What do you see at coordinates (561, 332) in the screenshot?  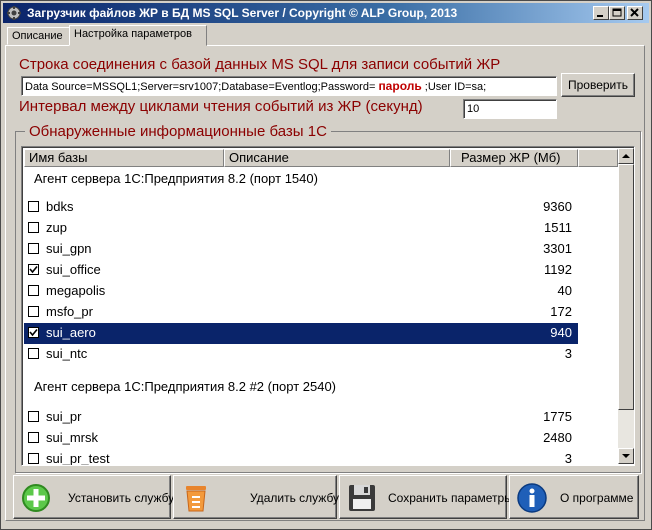 I see `base-size: 940` at bounding box center [561, 332].